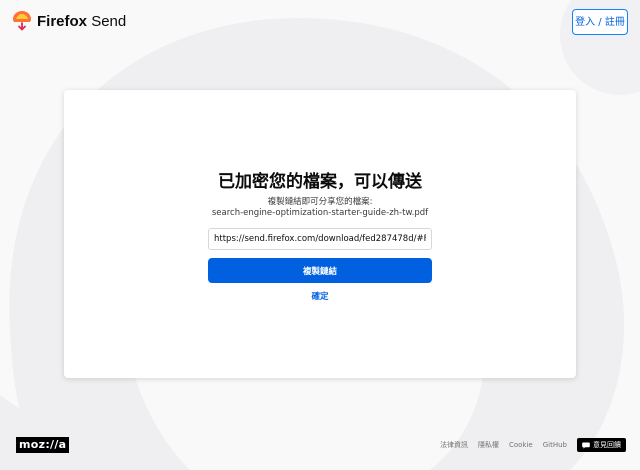  I want to click on share-url-field, so click(320, 239).